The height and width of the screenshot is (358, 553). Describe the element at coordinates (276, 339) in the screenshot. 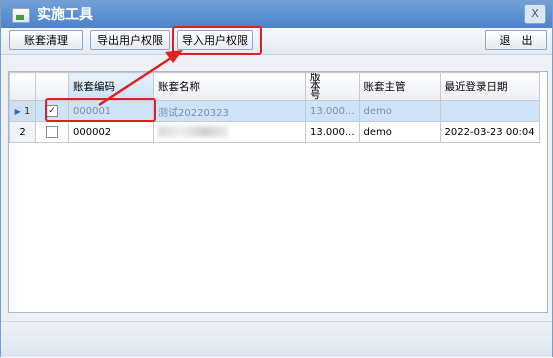

I see `status-footer` at that location.